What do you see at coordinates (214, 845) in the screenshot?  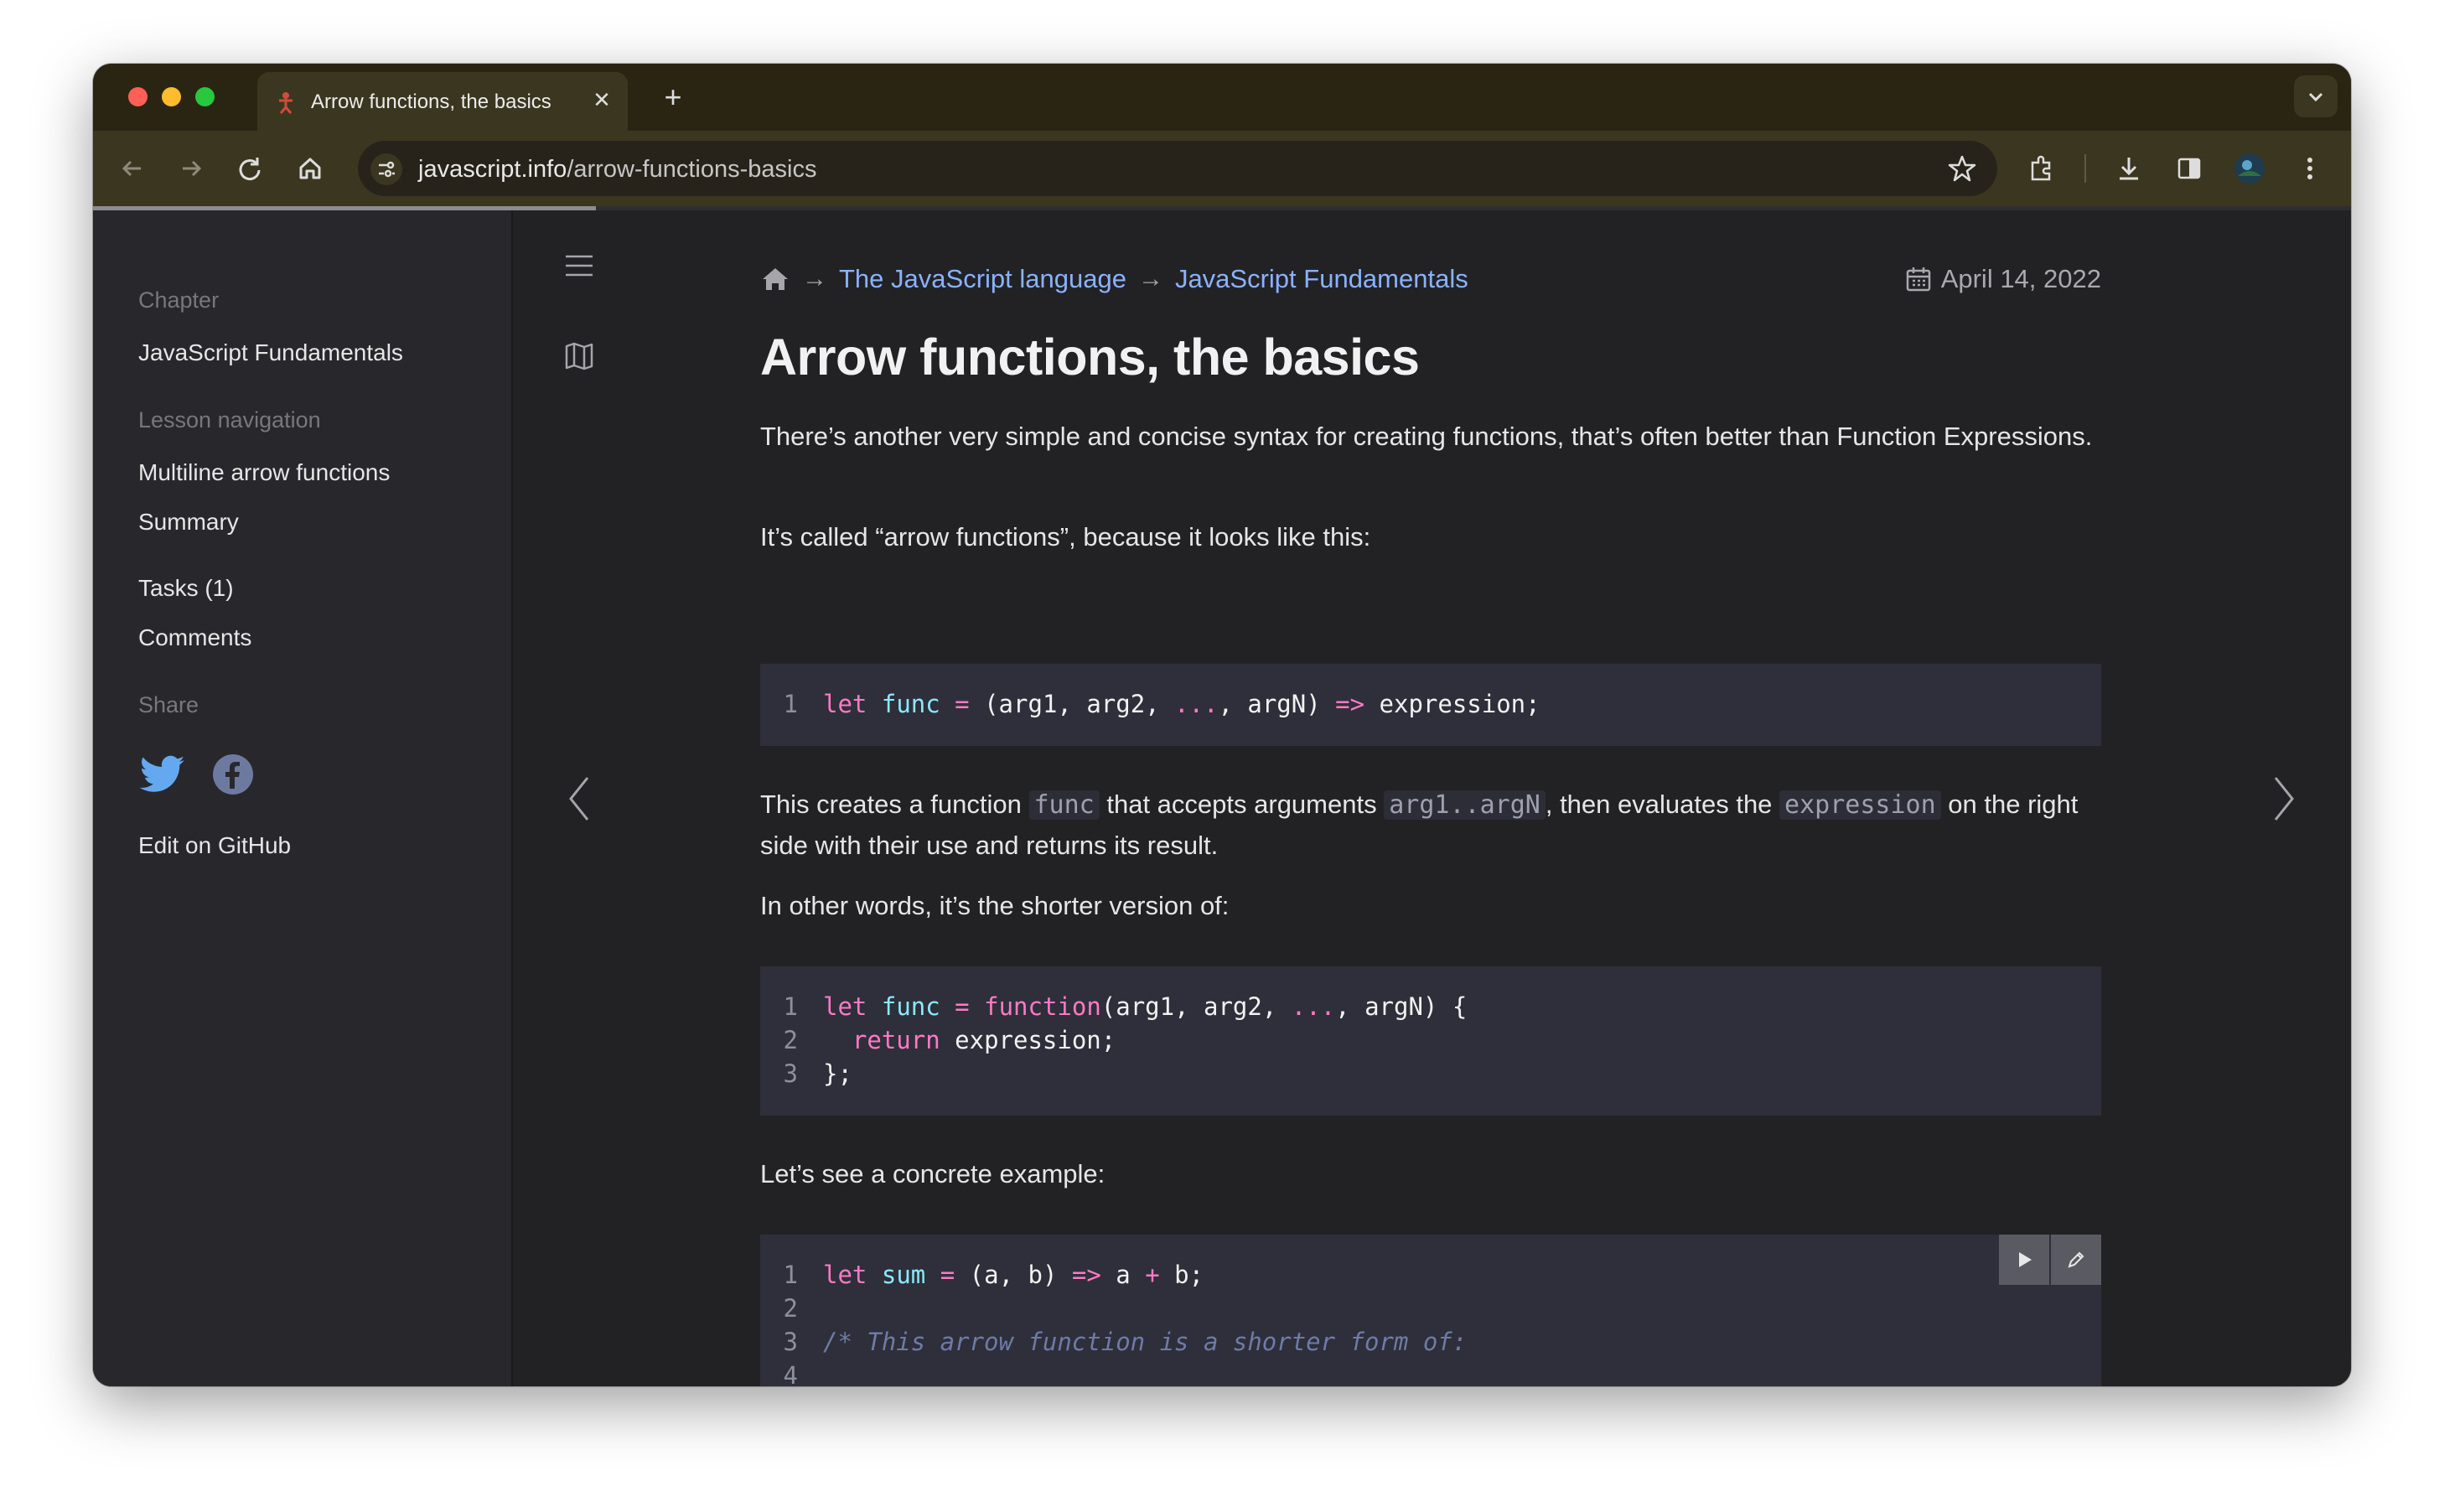 I see `edit-on-github-link: Edit on GitHub` at bounding box center [214, 845].